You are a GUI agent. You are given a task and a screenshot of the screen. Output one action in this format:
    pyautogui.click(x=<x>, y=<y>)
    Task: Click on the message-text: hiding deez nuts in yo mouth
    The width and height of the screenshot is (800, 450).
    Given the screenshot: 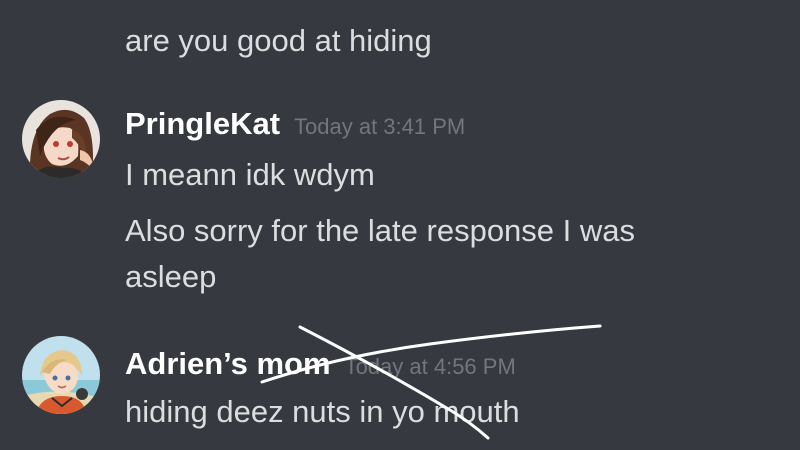 What is the action you would take?
    pyautogui.click(x=322, y=412)
    